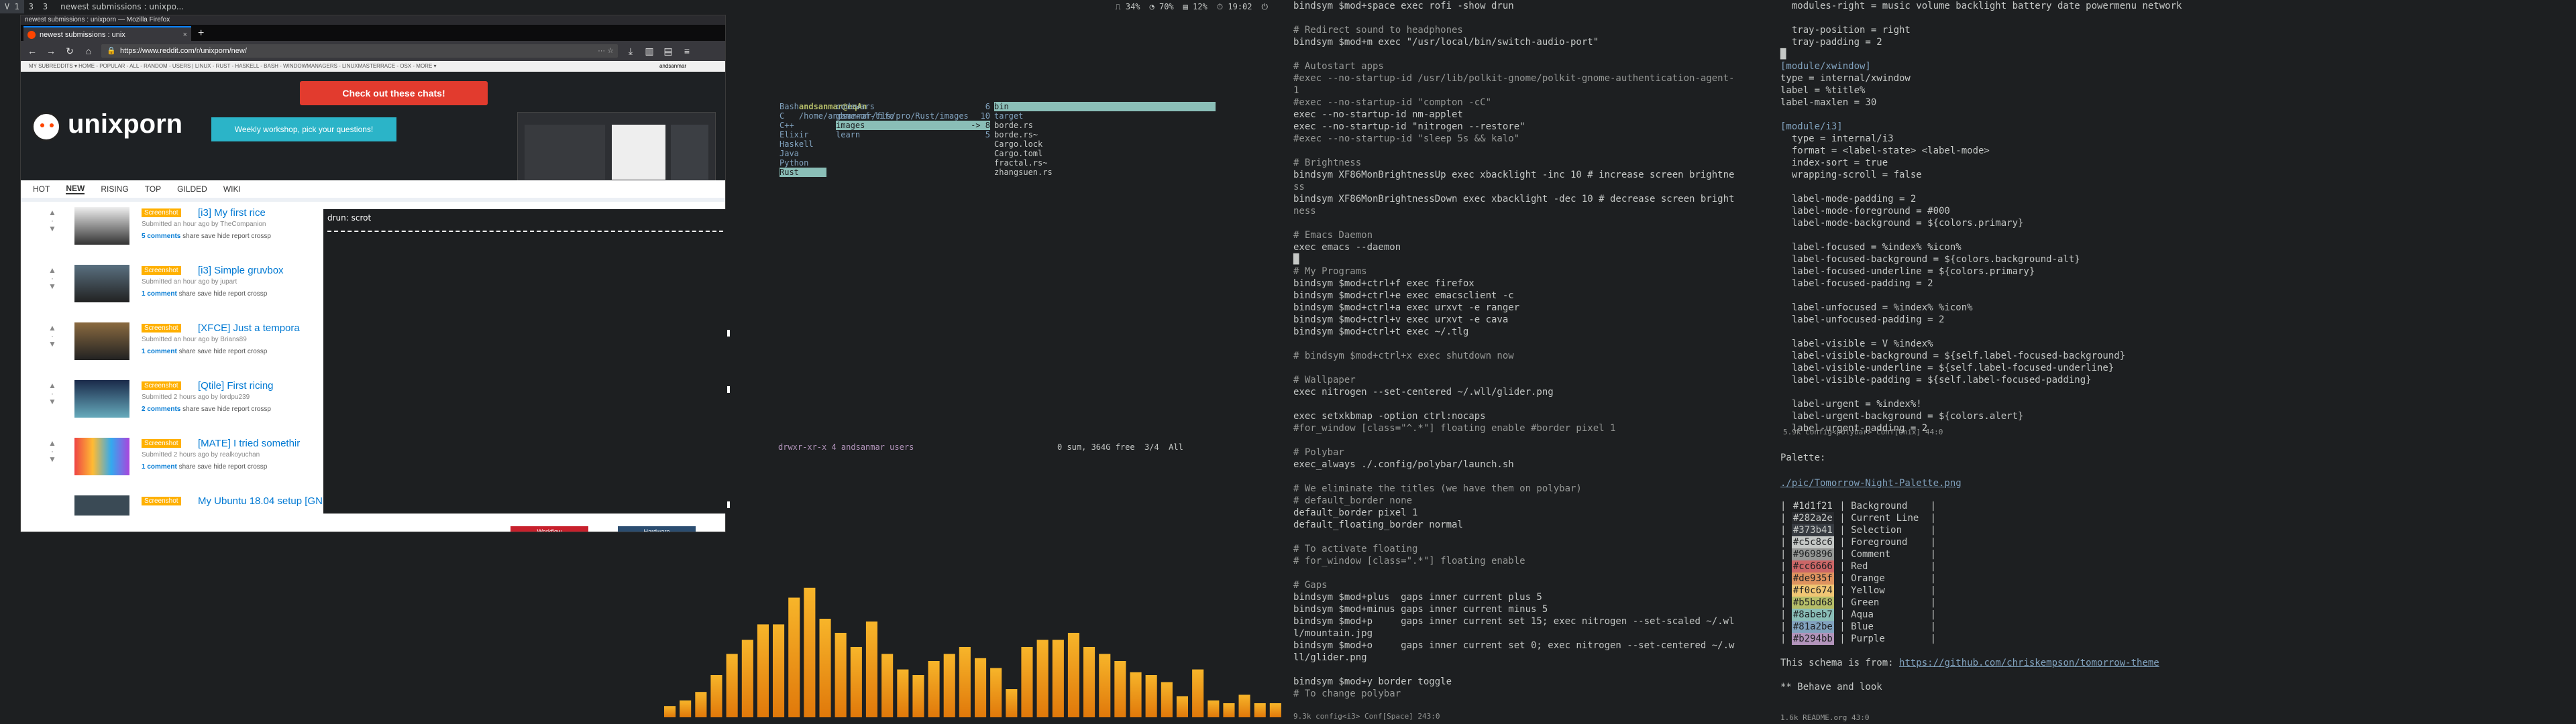  I want to click on menu-icon: ≡, so click(687, 51).